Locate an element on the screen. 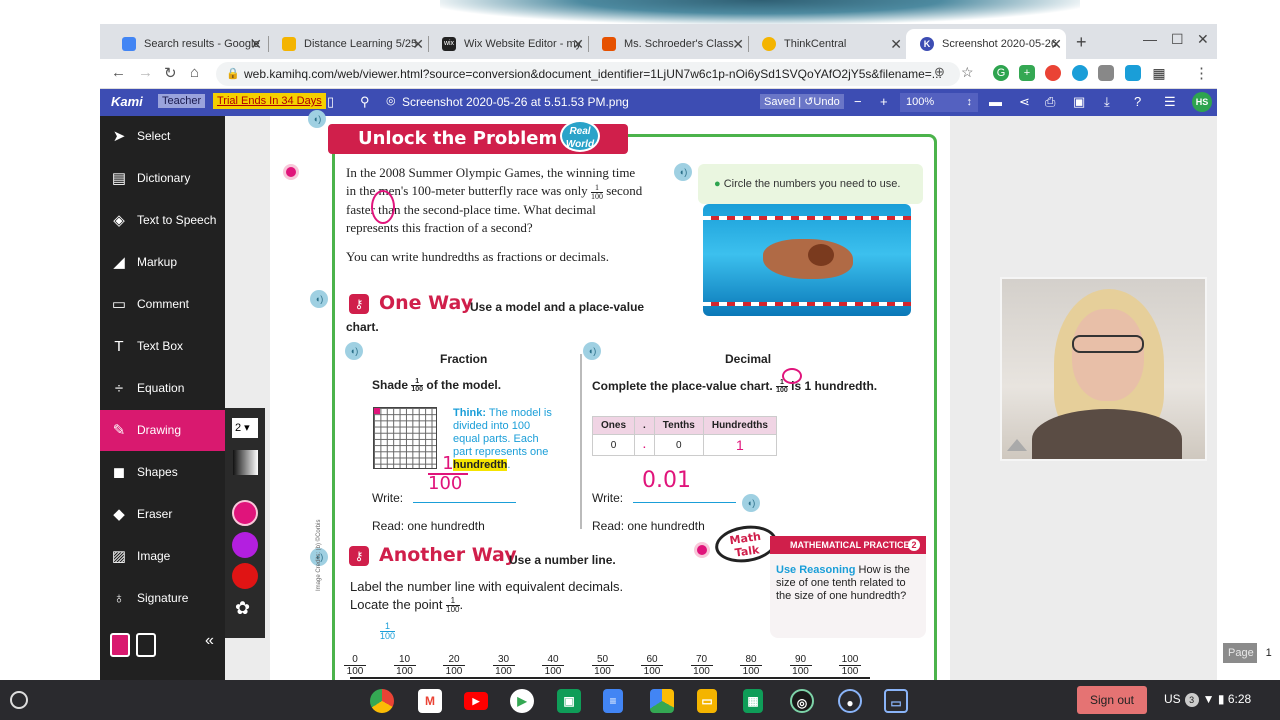  menu-icon: ☰ is located at coordinates (1170, 102).